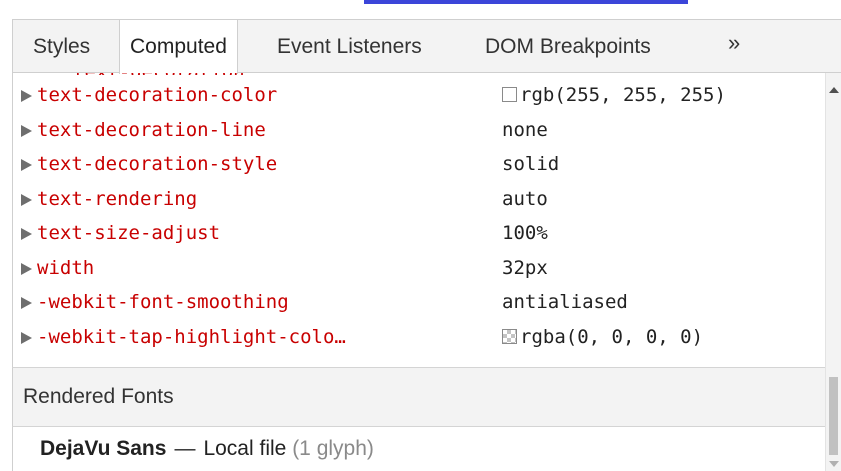  I want to click on top-strip, so click(420, 9).